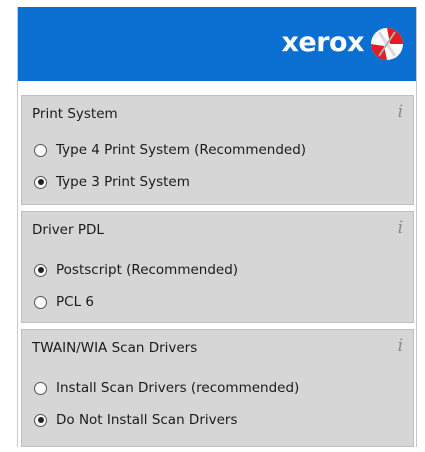  Describe the element at coordinates (322, 42) in the screenshot. I see `brand-wordmark: xerox` at that location.